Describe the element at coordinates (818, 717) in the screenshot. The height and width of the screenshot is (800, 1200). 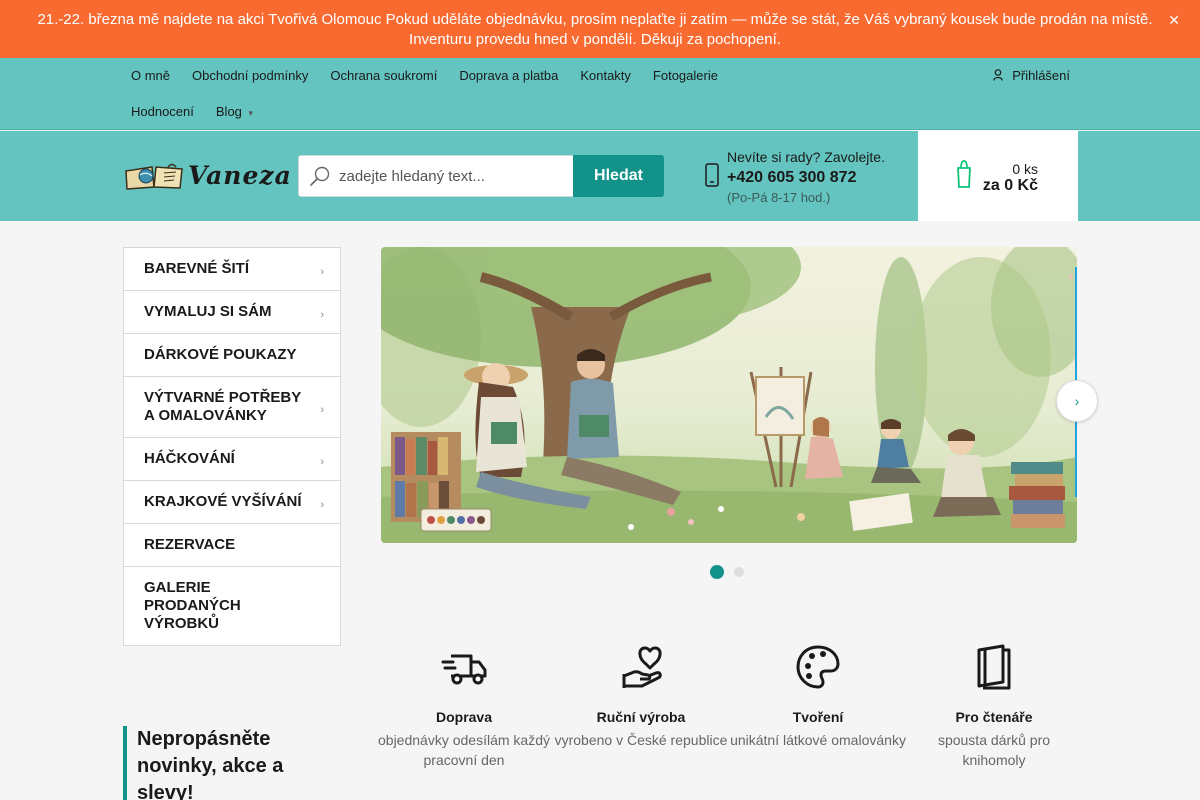
I see `feature-title: Tvoření` at that location.